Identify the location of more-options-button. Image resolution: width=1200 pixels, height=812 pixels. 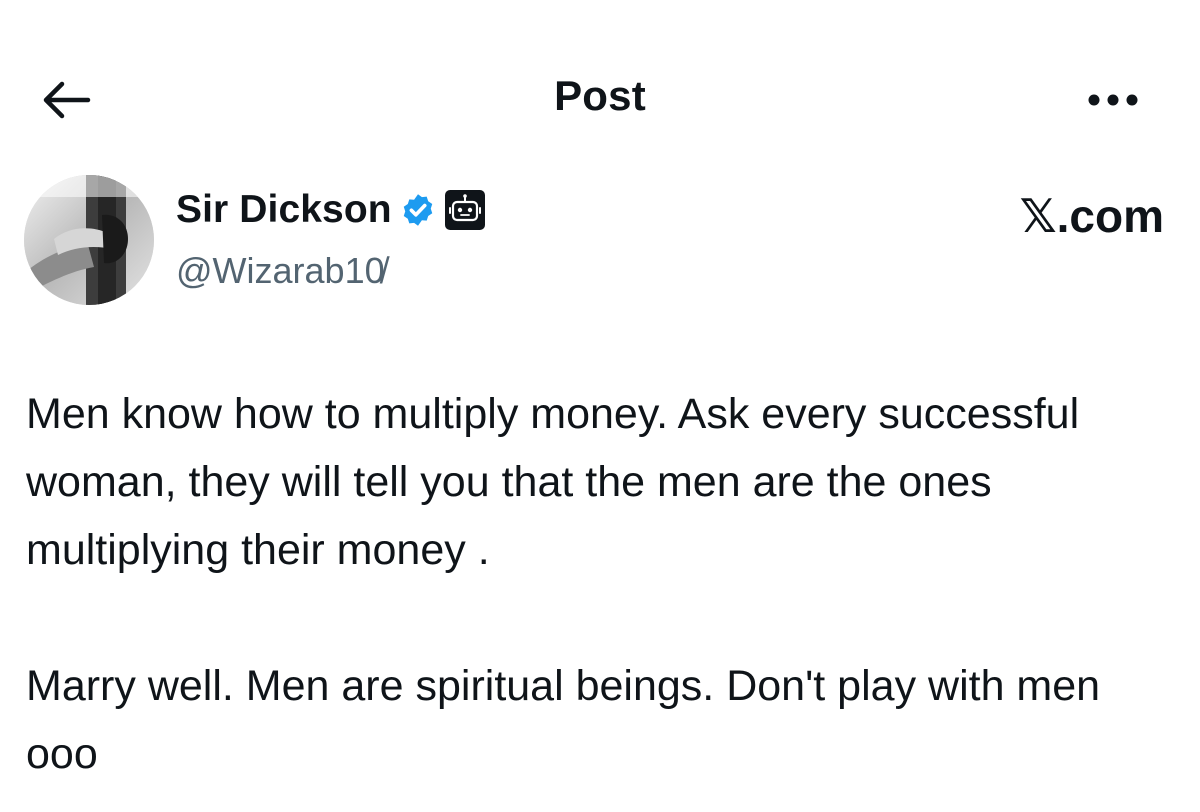
(1113, 100).